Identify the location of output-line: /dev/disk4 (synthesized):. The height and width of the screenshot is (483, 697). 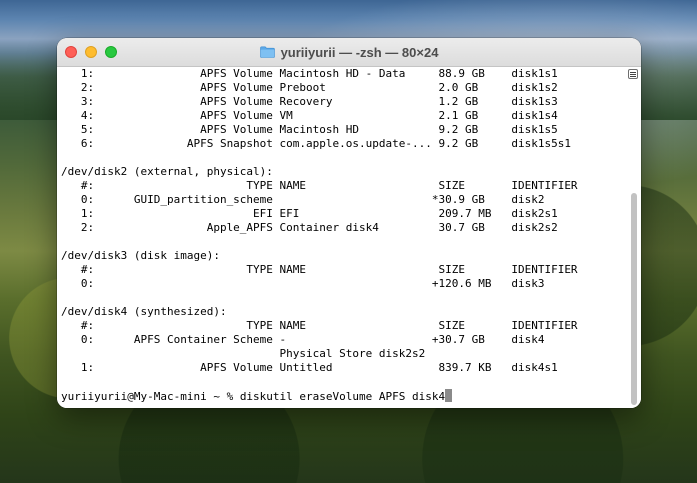
(144, 311).